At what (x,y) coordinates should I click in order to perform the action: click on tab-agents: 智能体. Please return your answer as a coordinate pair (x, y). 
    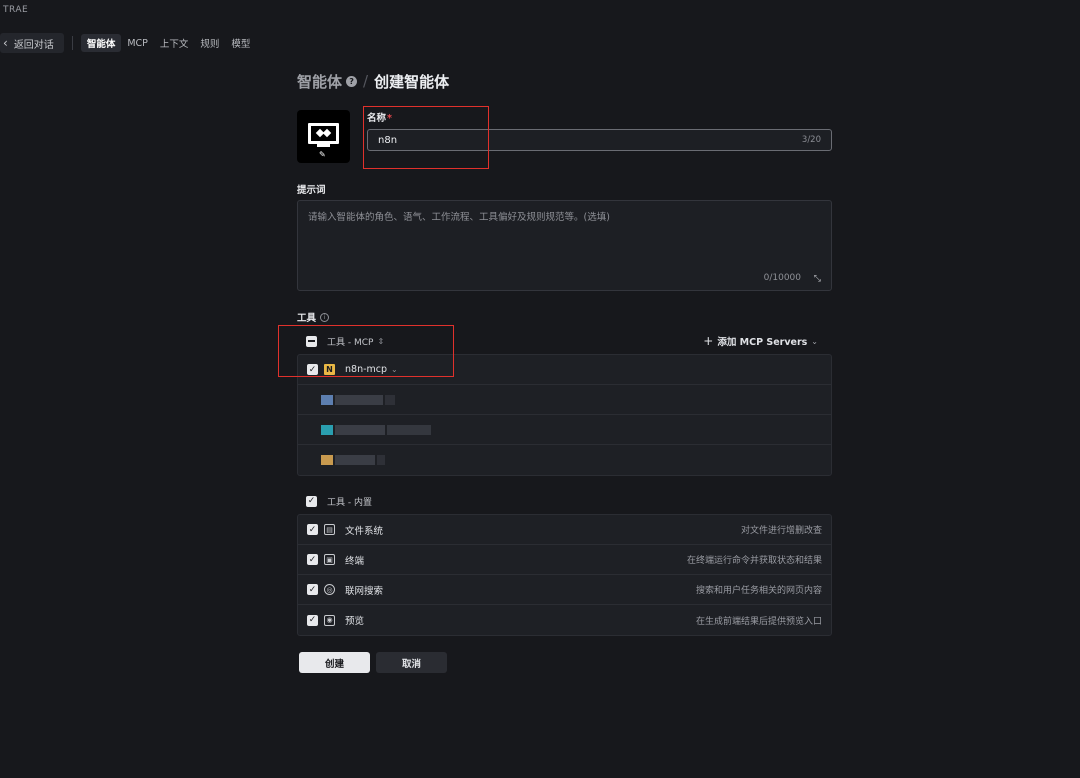
    Looking at the image, I should click on (101, 43).